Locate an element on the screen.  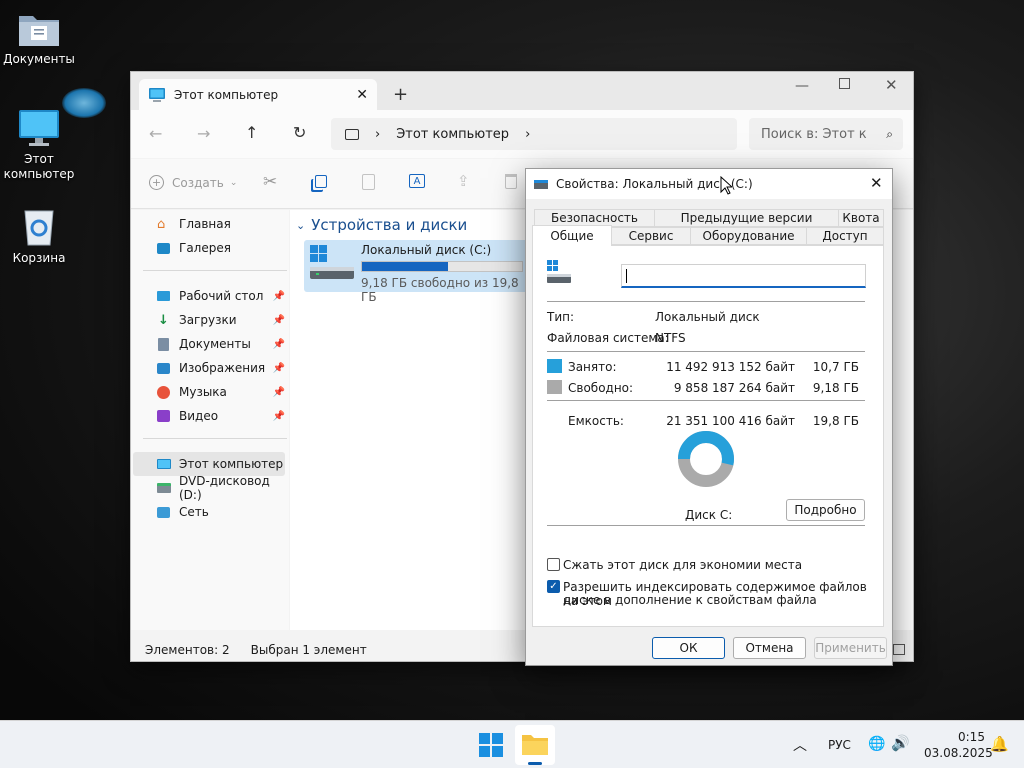
paste-icon is located at coordinates (368, 182).